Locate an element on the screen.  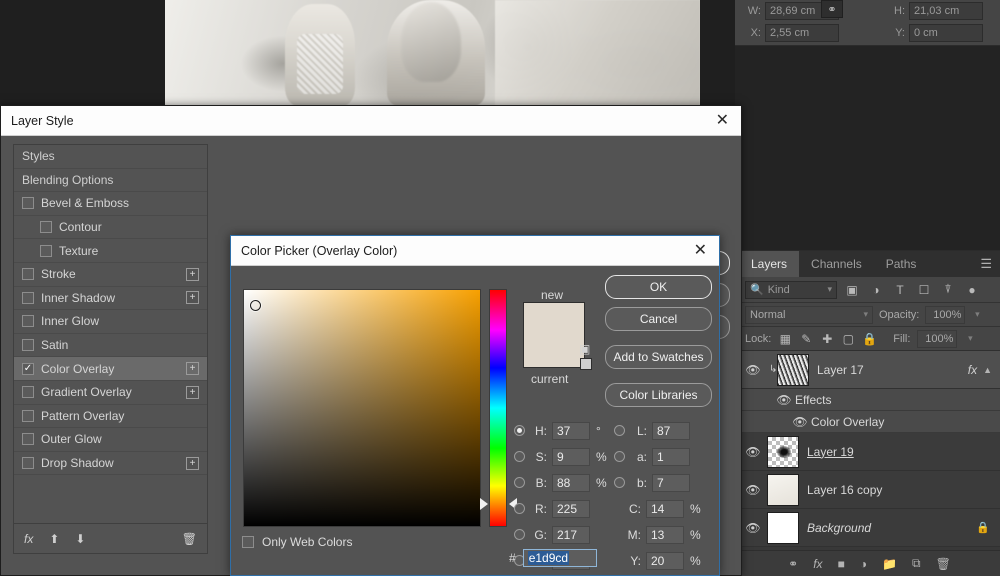
saturation-brightness-field is located at coordinates (362, 408).